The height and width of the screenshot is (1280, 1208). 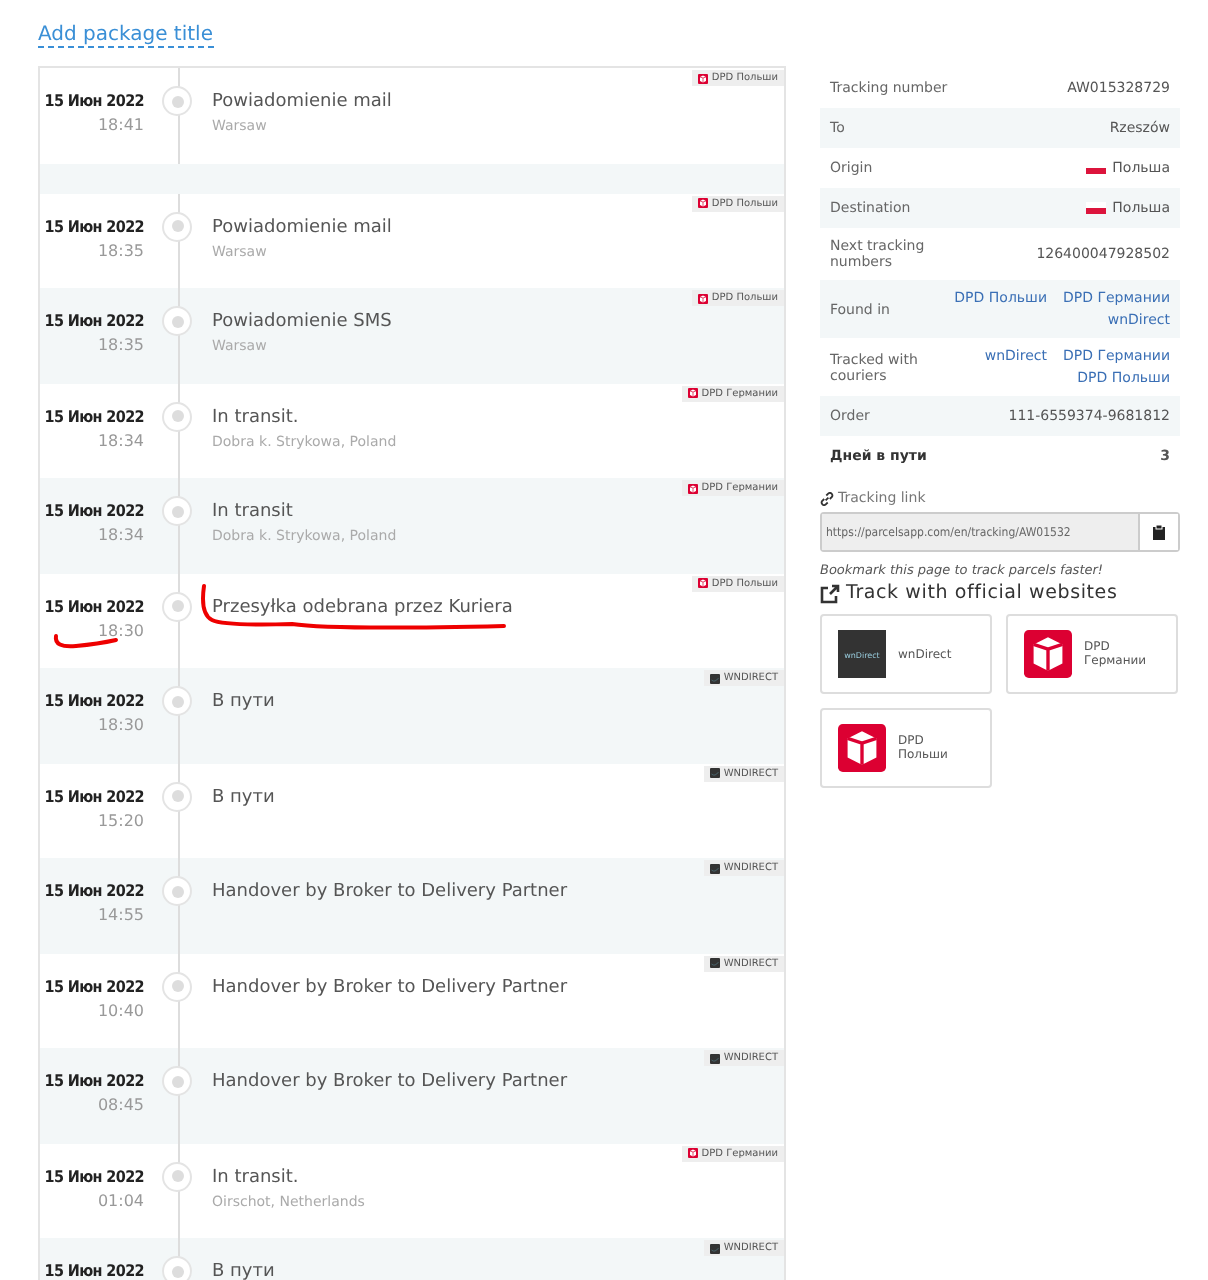 I want to click on event-time: 01:04, so click(x=119, y=1200).